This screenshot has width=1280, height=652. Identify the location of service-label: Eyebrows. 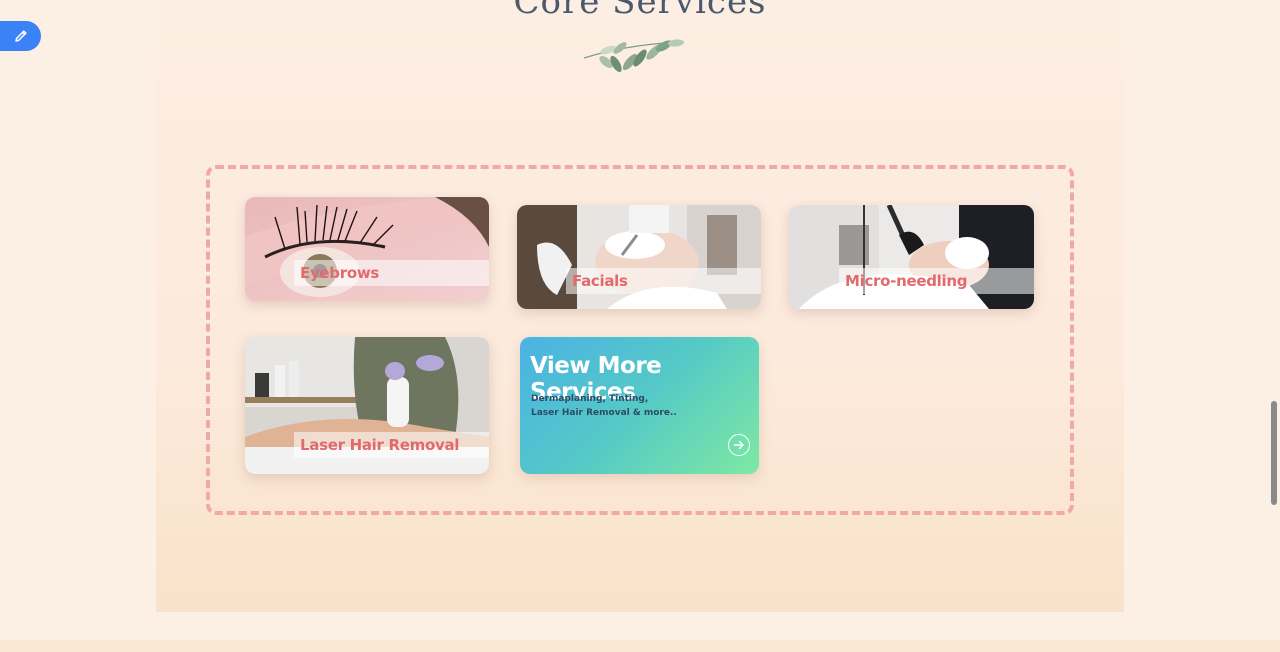
(340, 273).